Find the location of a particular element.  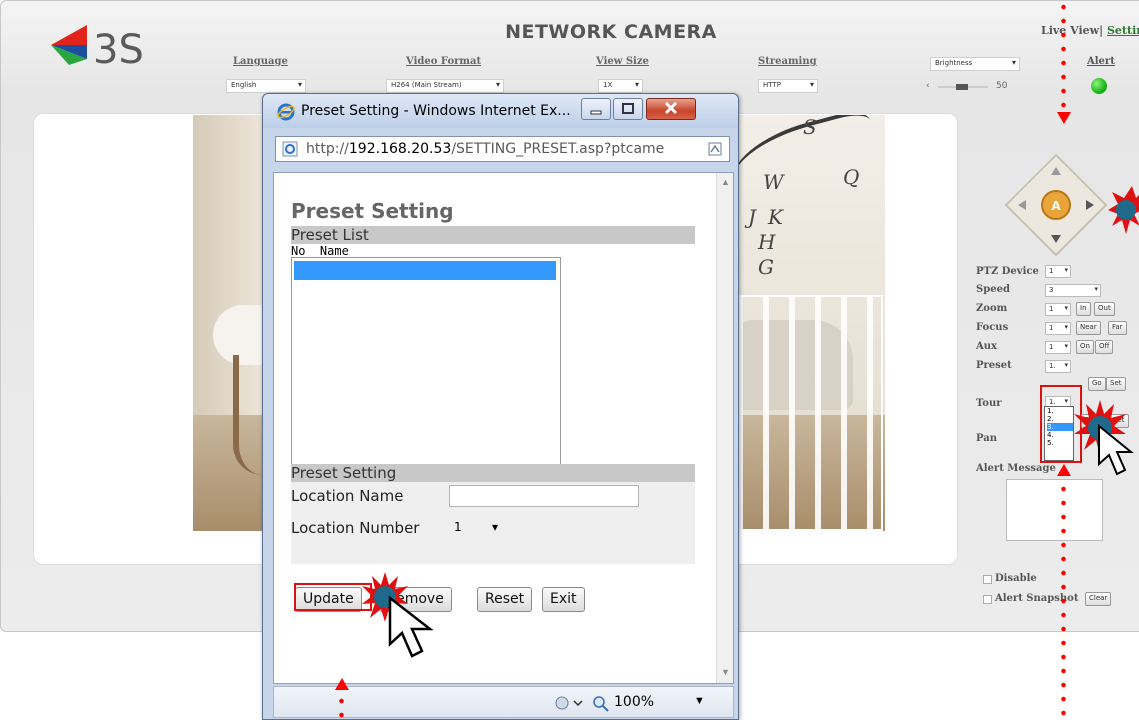

guide-dots-bottom is located at coordinates (1063, 601).